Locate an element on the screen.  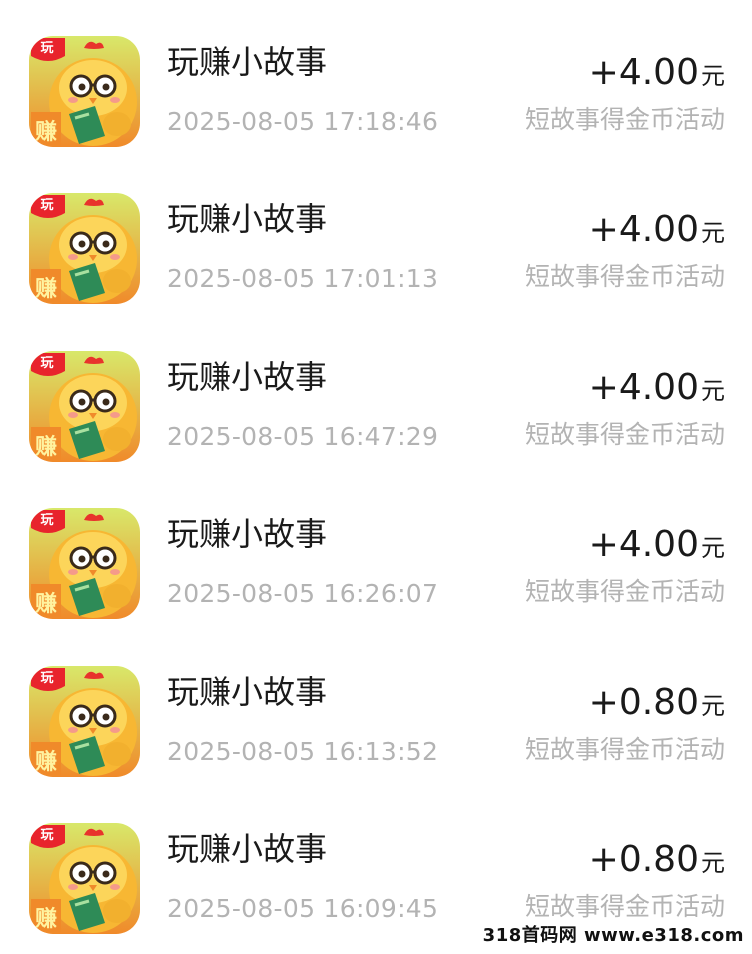
transaction-time: 2025-08-05 16:26:07 is located at coordinates (303, 593).